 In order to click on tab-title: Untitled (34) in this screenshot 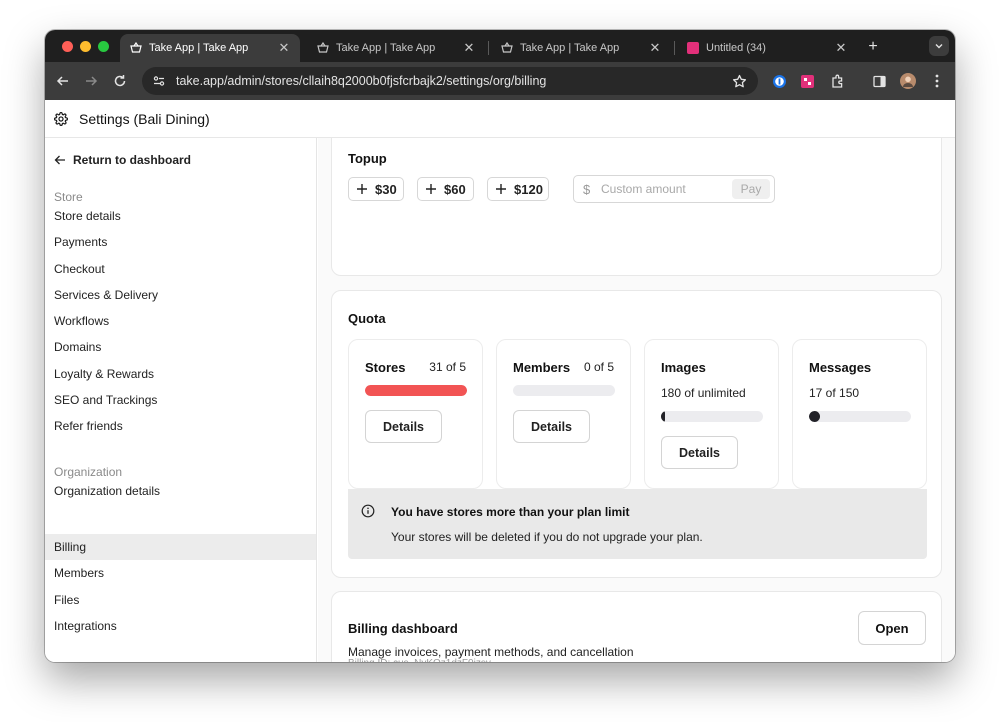, I will do `click(736, 48)`.